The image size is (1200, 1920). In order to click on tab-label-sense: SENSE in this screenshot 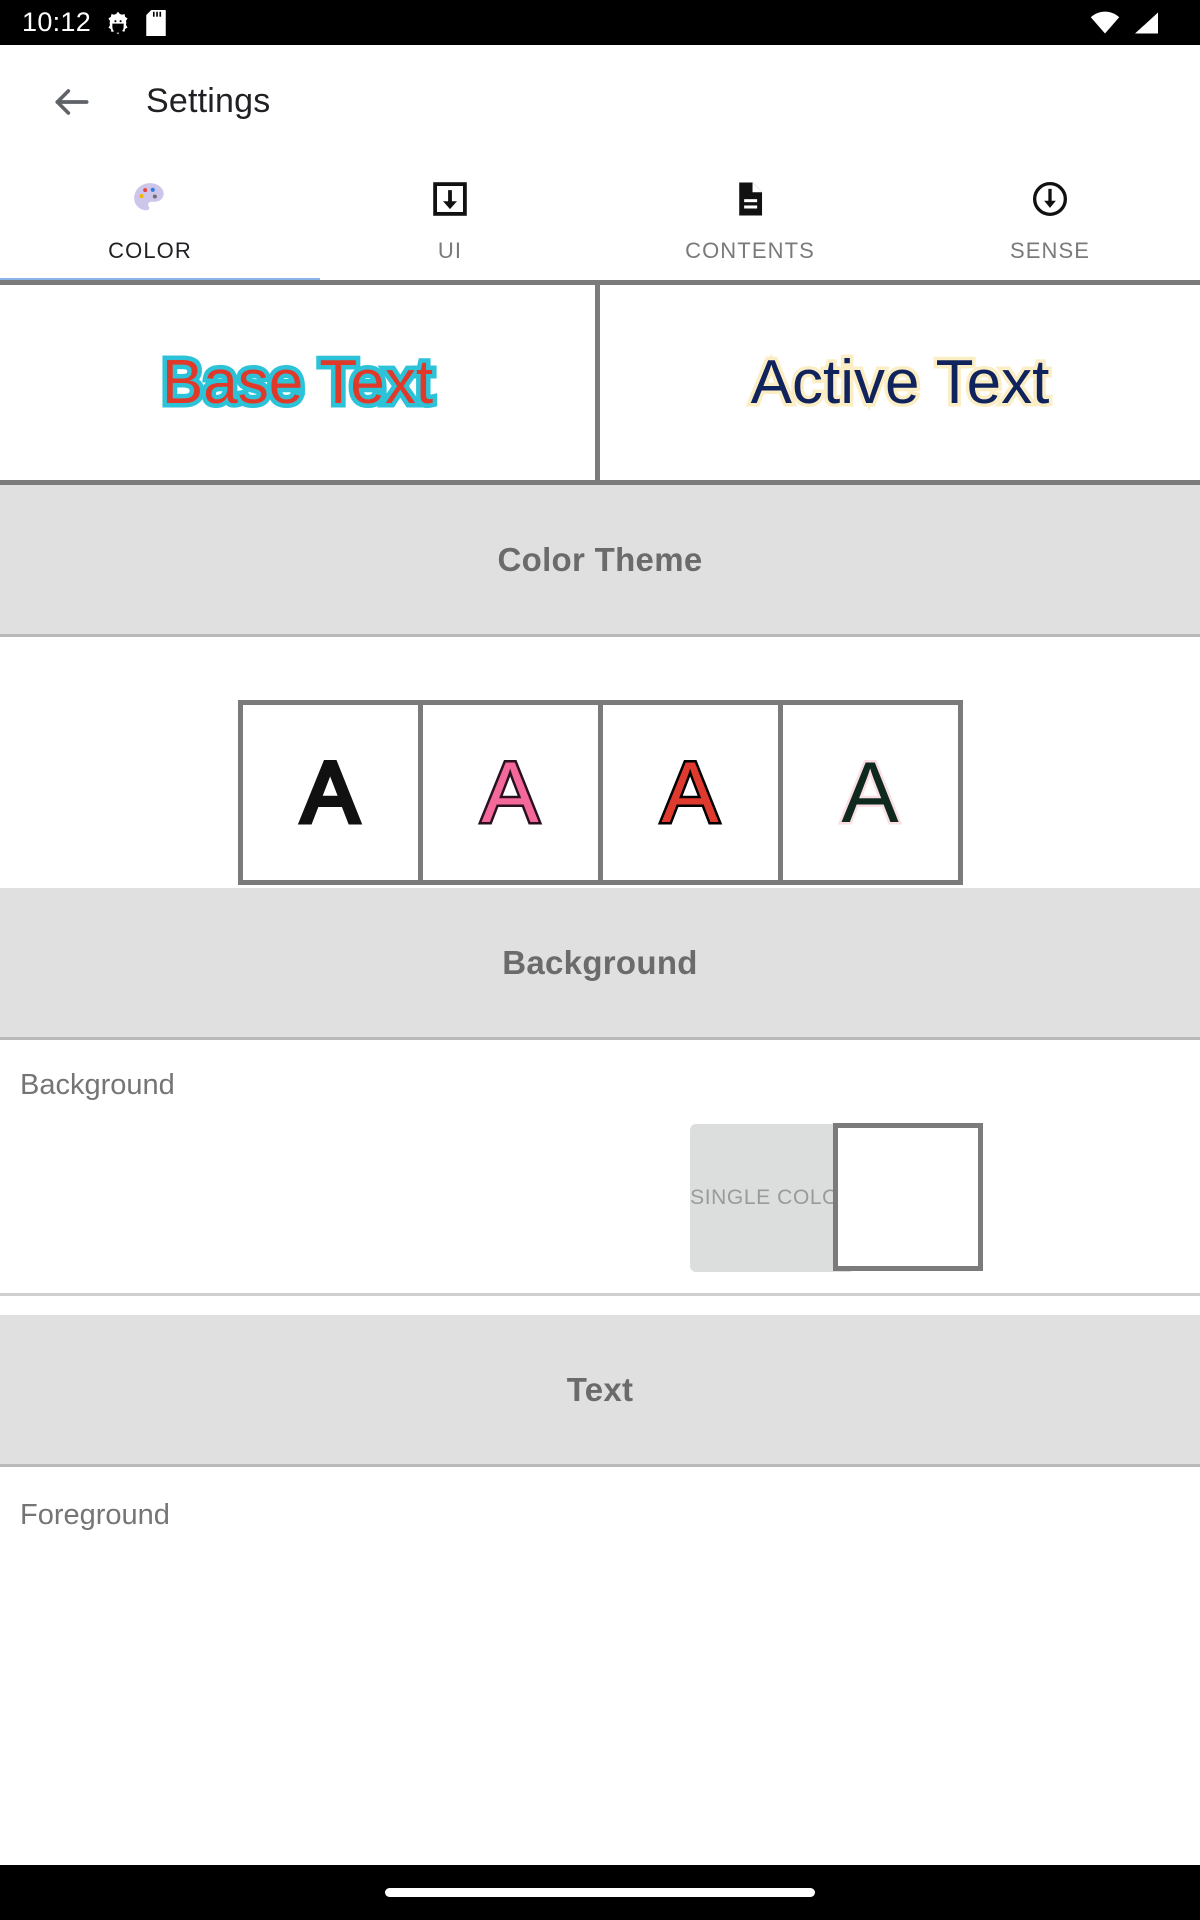, I will do `click(1050, 250)`.